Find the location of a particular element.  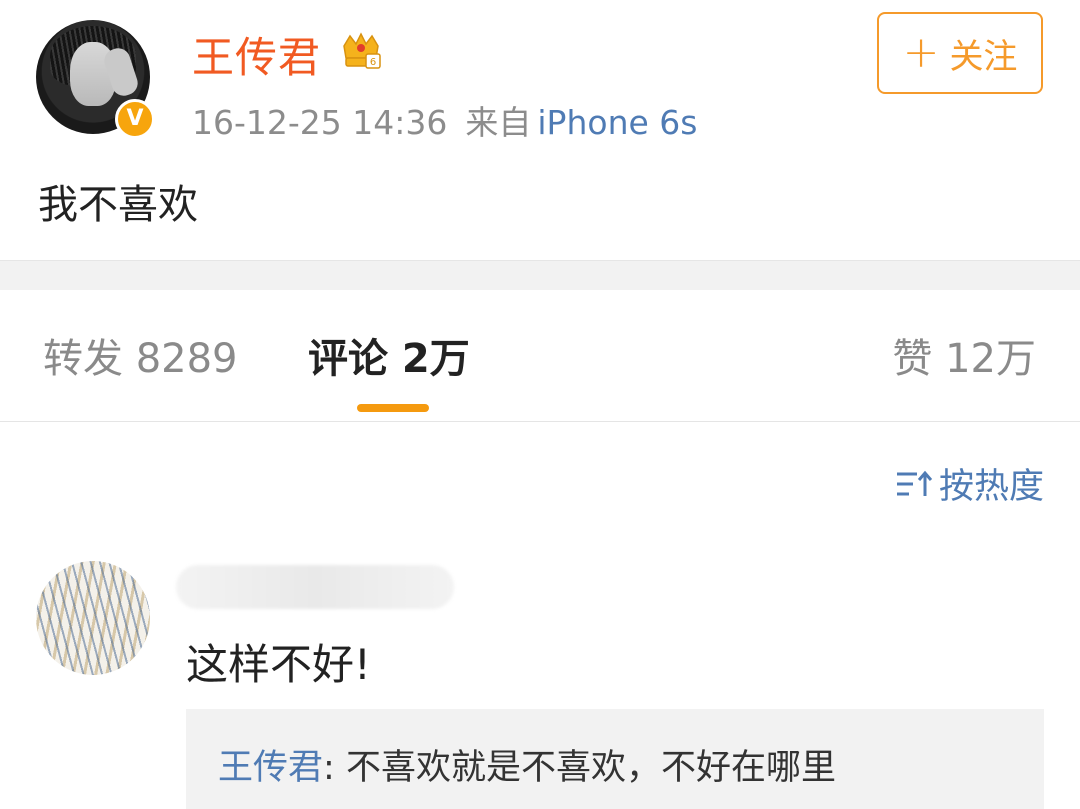

tab-comment: 评论 2万 is located at coordinates (389, 355).